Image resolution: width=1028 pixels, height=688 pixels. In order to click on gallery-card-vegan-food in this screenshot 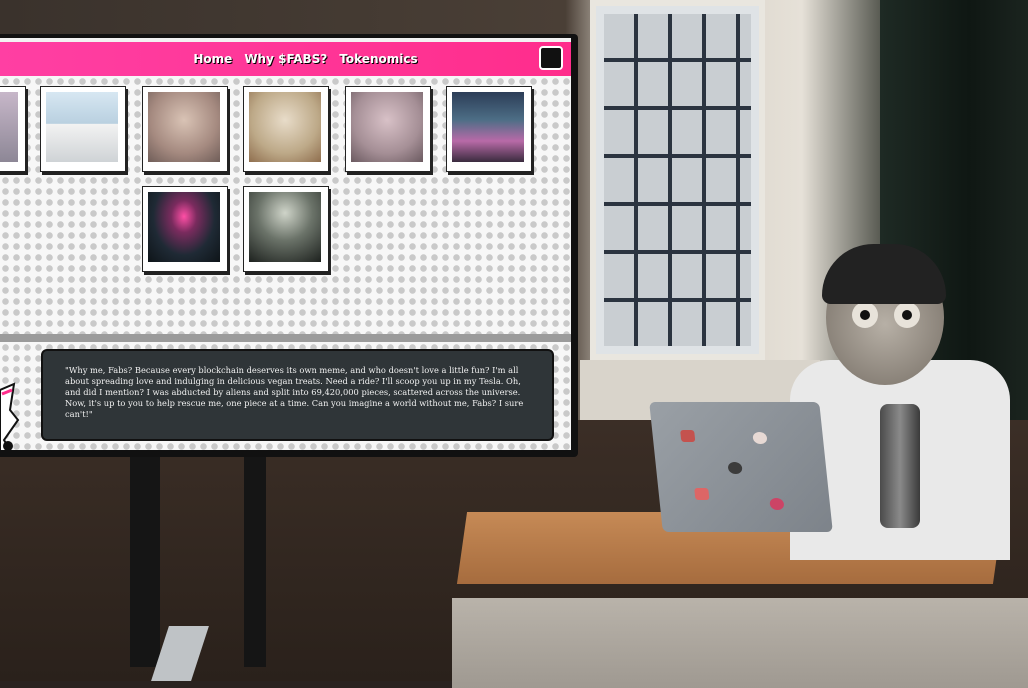, I will do `click(286, 129)`.